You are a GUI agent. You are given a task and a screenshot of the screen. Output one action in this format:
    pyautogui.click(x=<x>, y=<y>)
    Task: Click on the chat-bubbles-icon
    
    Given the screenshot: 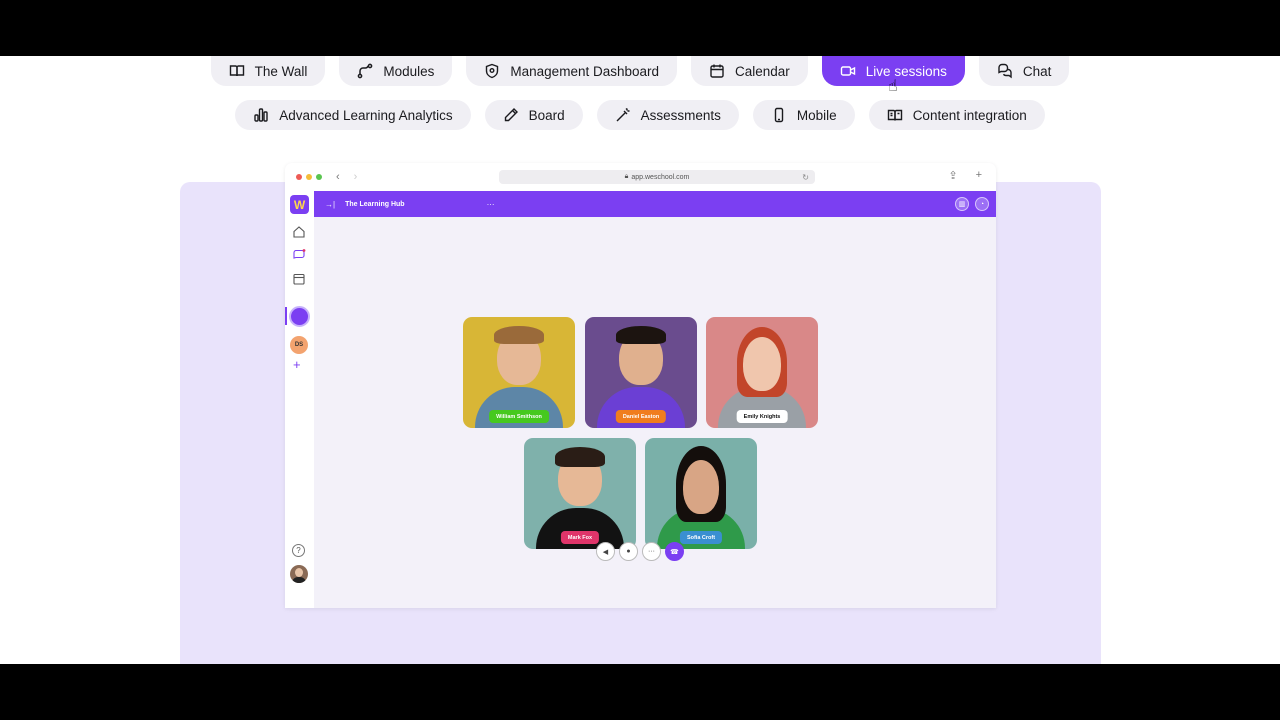 What is the action you would take?
    pyautogui.click(x=1005, y=71)
    